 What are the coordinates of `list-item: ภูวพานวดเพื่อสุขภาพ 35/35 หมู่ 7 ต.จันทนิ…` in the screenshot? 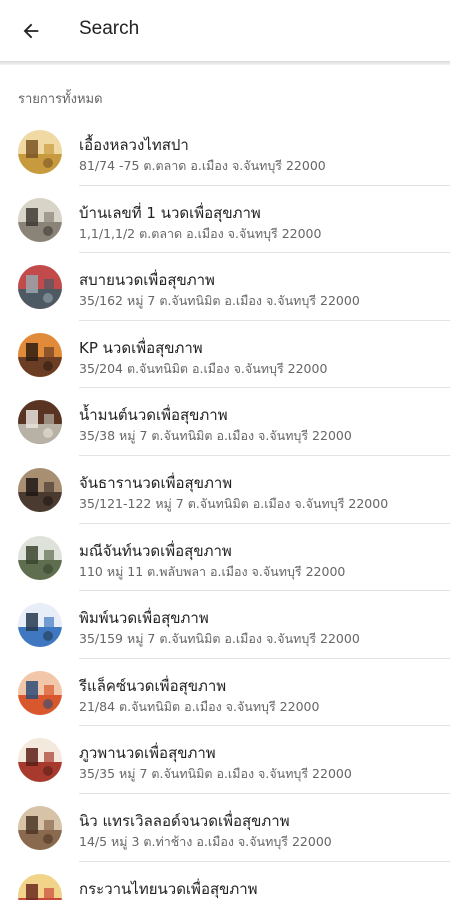 It's located at (225, 760).